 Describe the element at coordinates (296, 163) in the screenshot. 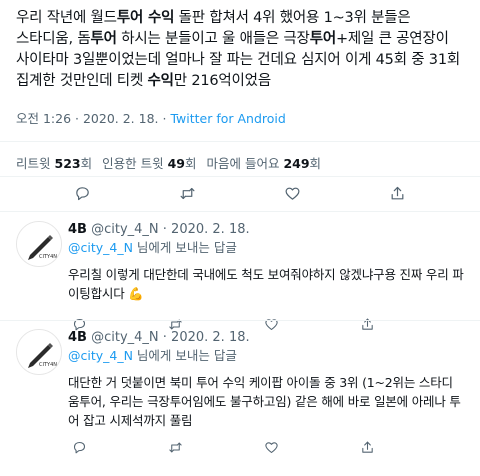

I see `likes-count: 249` at that location.